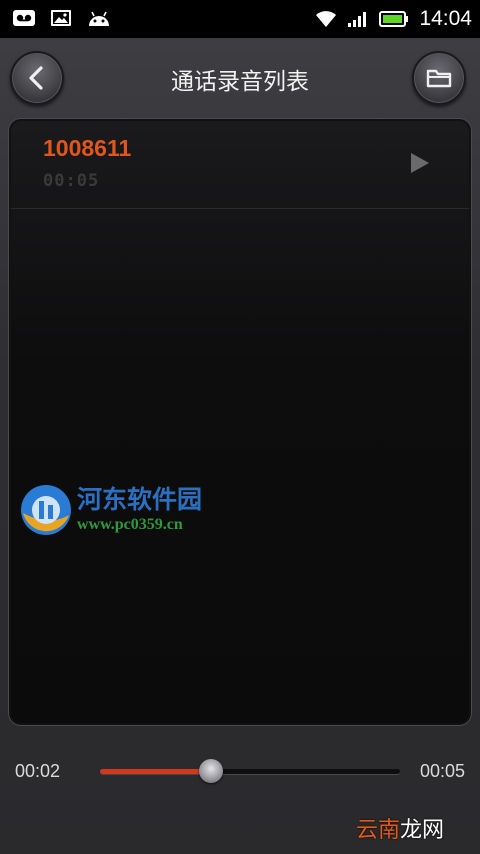  I want to click on recording-duration: 00:05, so click(71, 181).